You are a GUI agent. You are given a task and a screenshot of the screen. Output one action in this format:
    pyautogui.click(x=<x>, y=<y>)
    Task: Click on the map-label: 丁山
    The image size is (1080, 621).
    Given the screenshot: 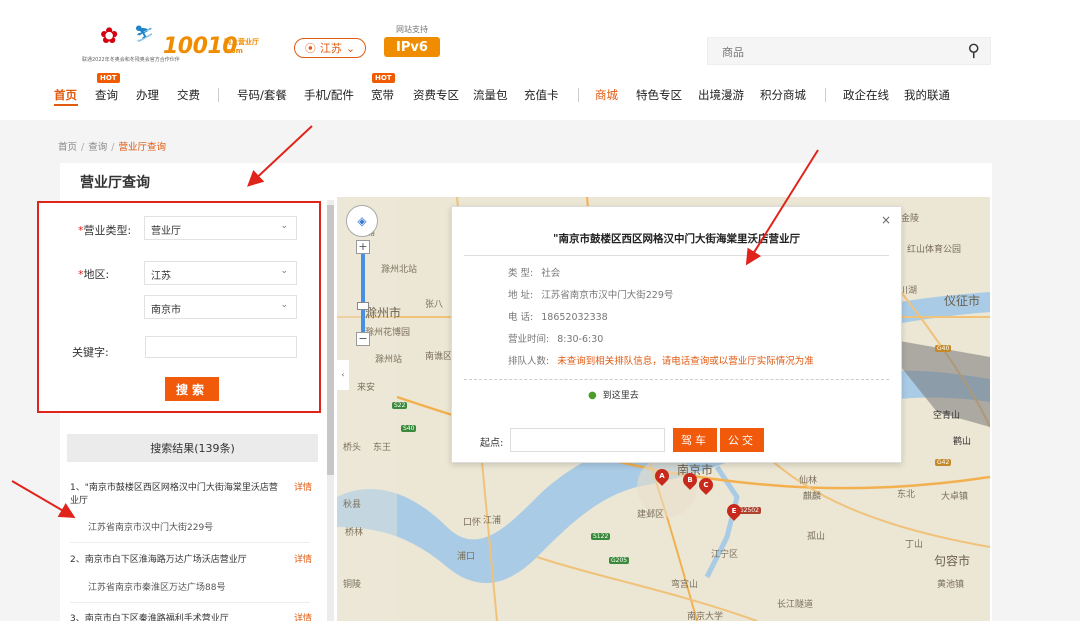 What is the action you would take?
    pyautogui.click(x=914, y=545)
    